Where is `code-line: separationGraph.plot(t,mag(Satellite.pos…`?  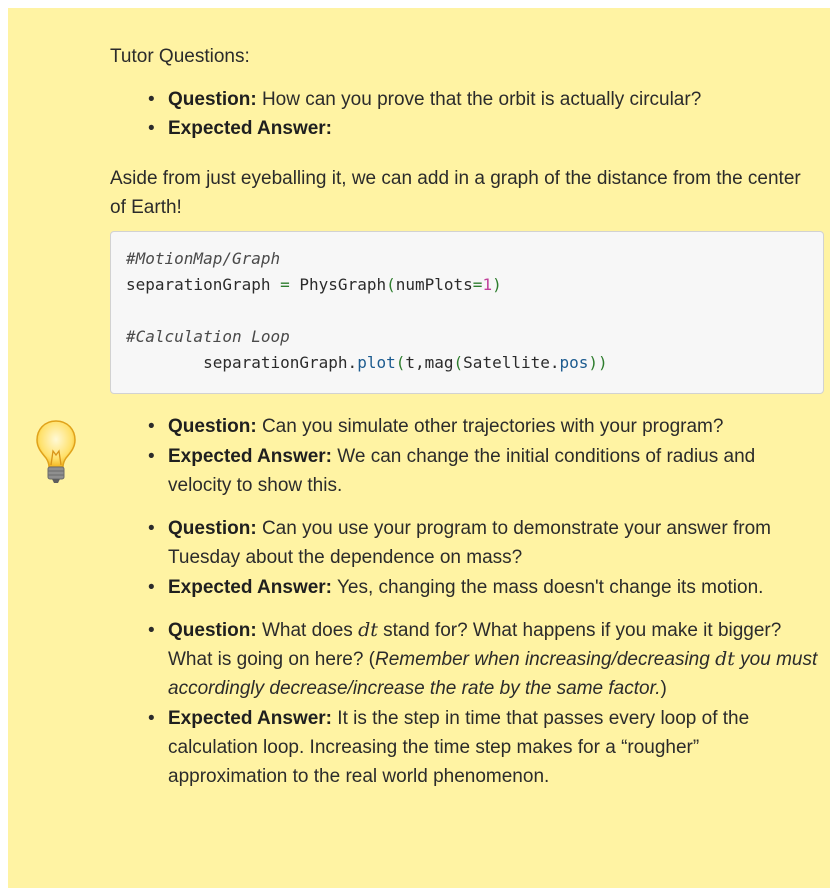 code-line: separationGraph.plot(t,mag(Satellite.pos… is located at coordinates (367, 362).